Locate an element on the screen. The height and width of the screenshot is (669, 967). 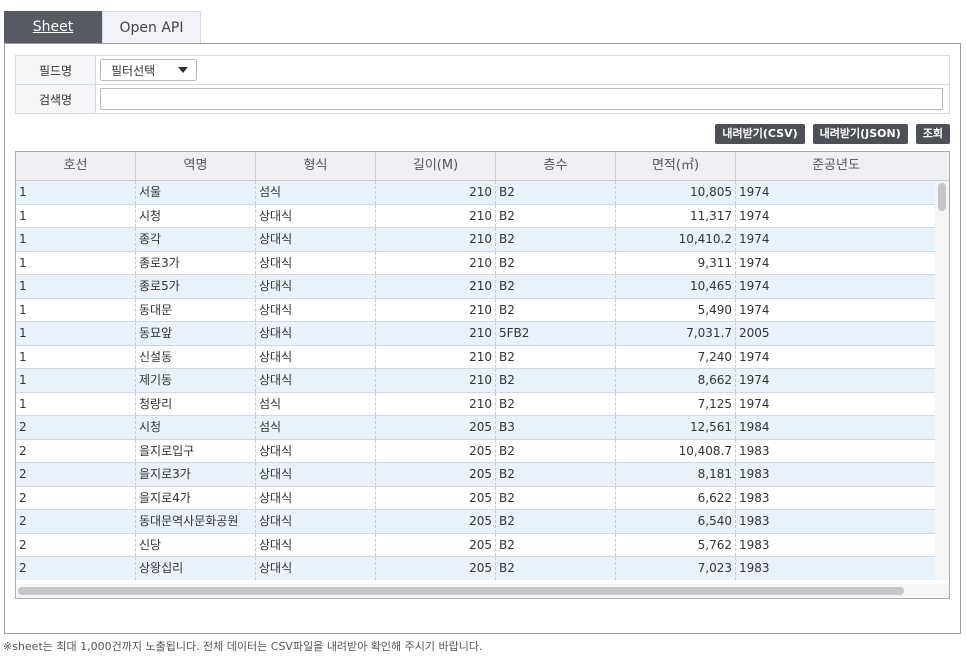
table-row: 2 동대문역사문화공원 상대식 205 B2 6,540 1983 is located at coordinates (476, 522).